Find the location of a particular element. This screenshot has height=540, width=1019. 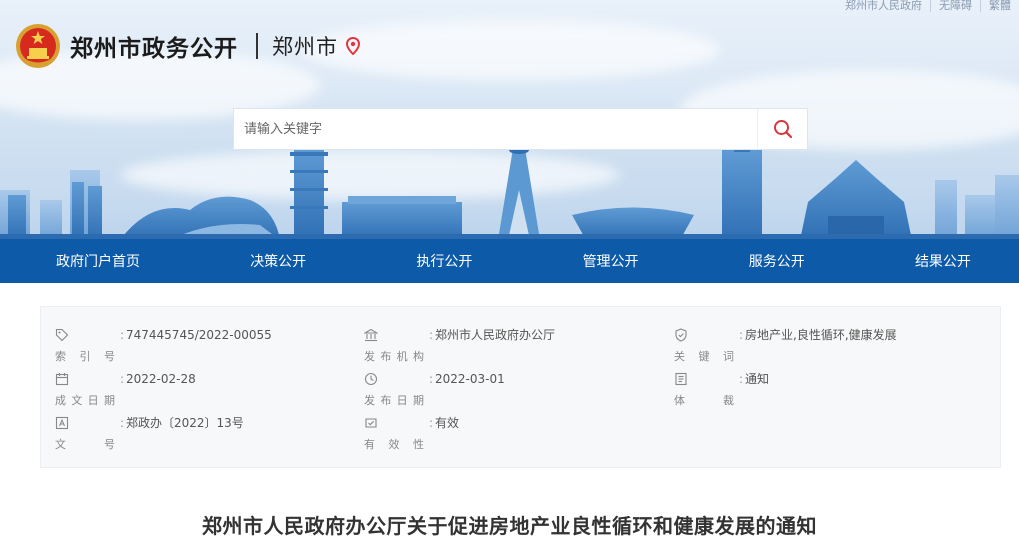

meta-label: 文号 is located at coordinates (85, 444).